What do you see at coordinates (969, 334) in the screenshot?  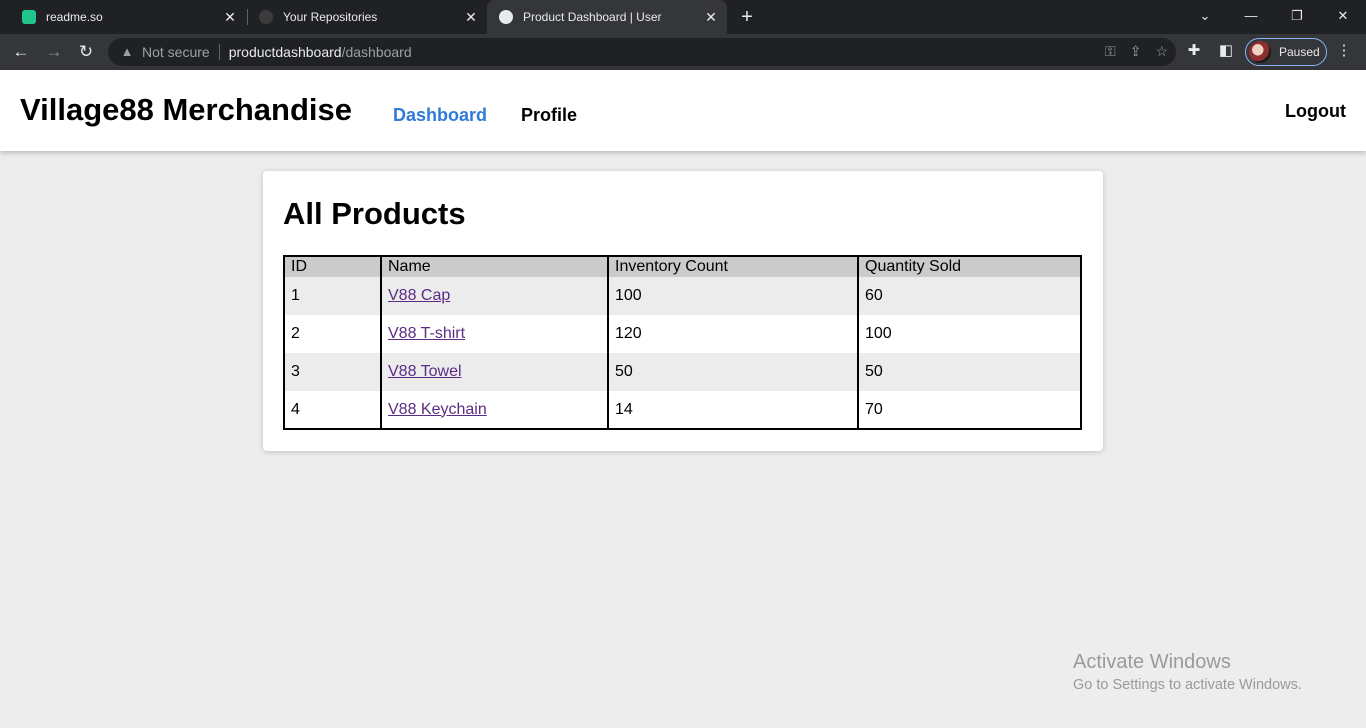 I see `cell-sold: 100` at bounding box center [969, 334].